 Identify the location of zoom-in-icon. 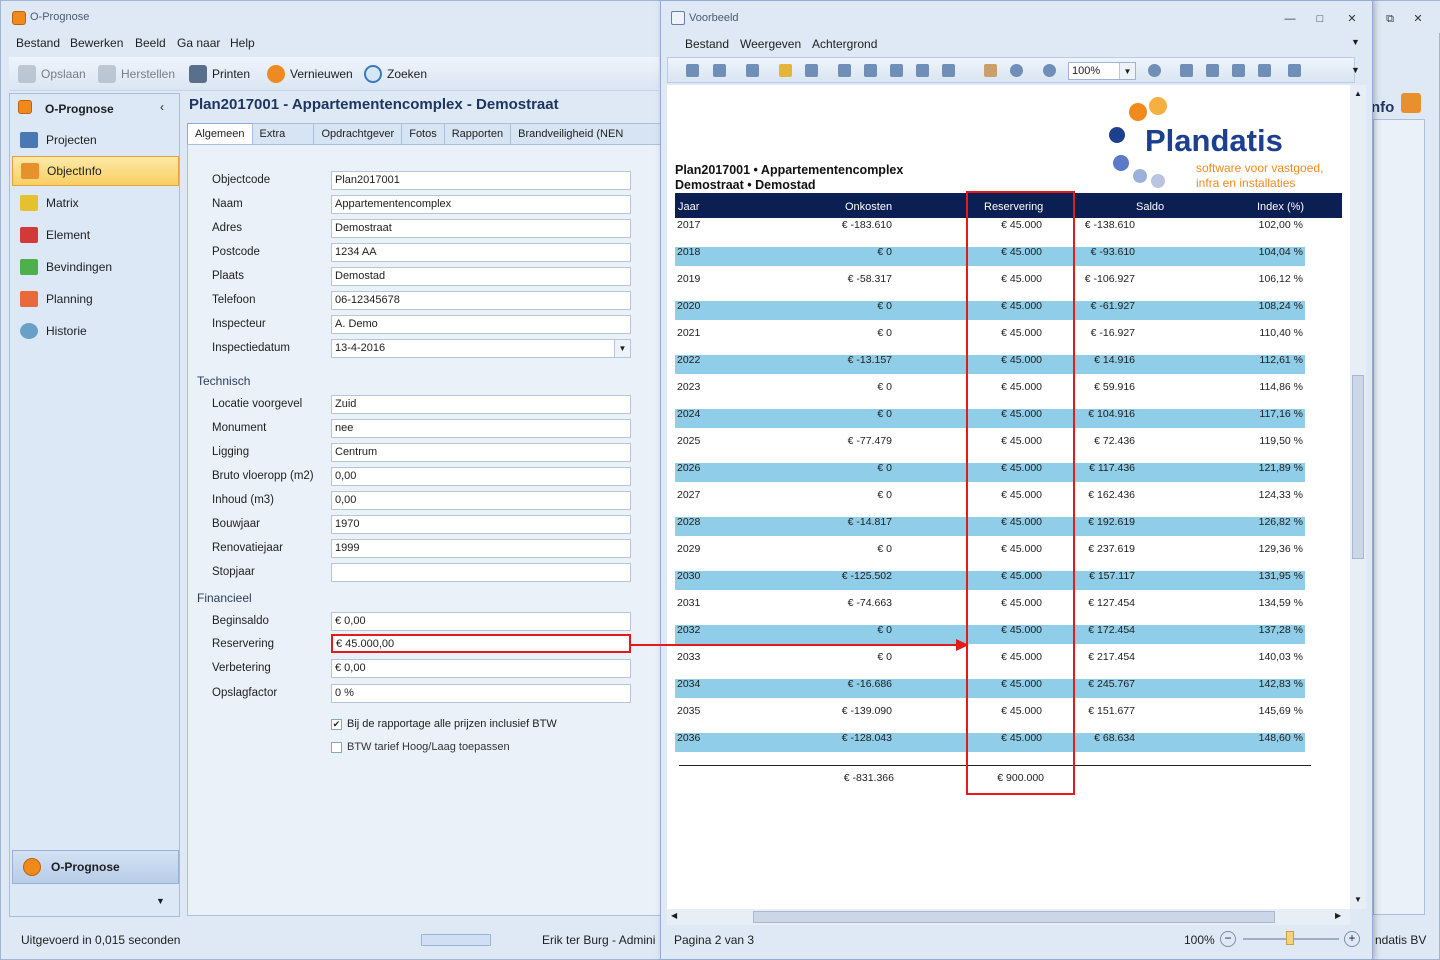
(1154, 70).